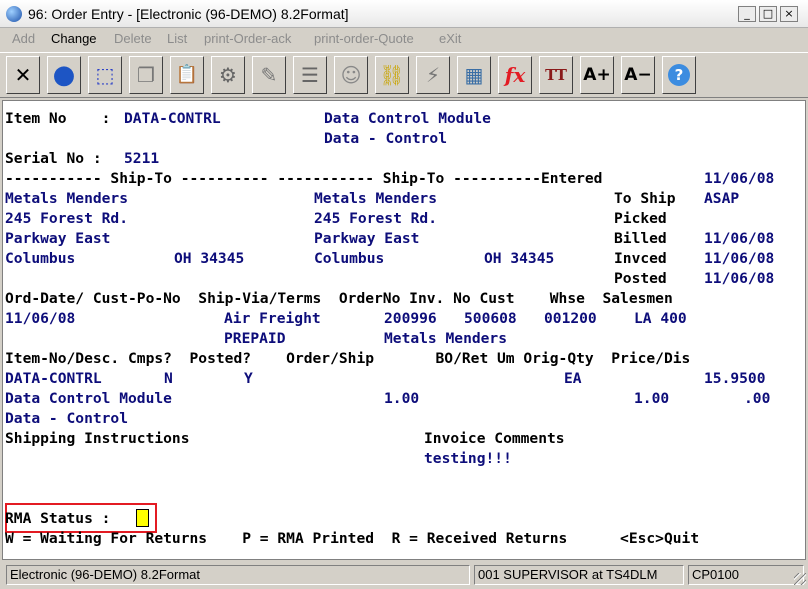 This screenshot has height=589, width=808. I want to click on invoice-comment: testing!!!, so click(468, 458).